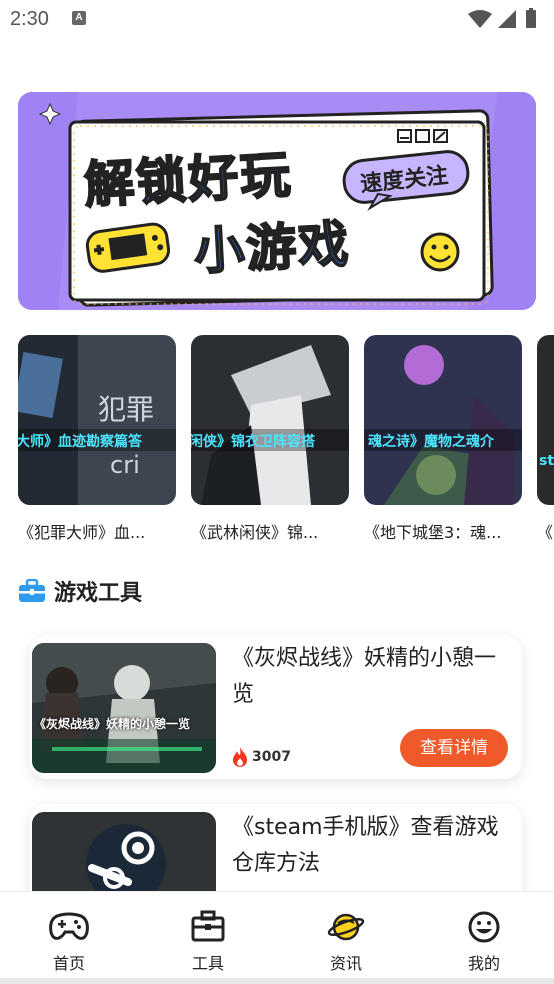  What do you see at coordinates (29, 19) in the screenshot?
I see `status-time: 2:30` at bounding box center [29, 19].